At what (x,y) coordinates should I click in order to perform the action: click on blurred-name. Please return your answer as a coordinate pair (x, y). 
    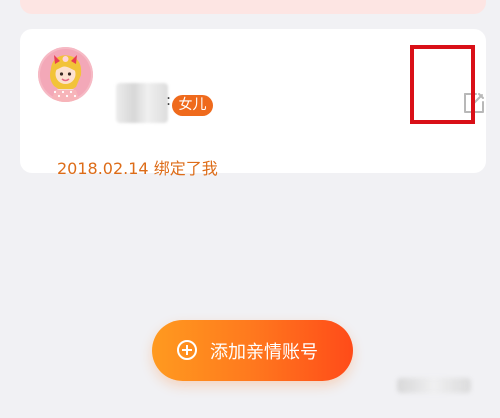
    Looking at the image, I should click on (142, 103).